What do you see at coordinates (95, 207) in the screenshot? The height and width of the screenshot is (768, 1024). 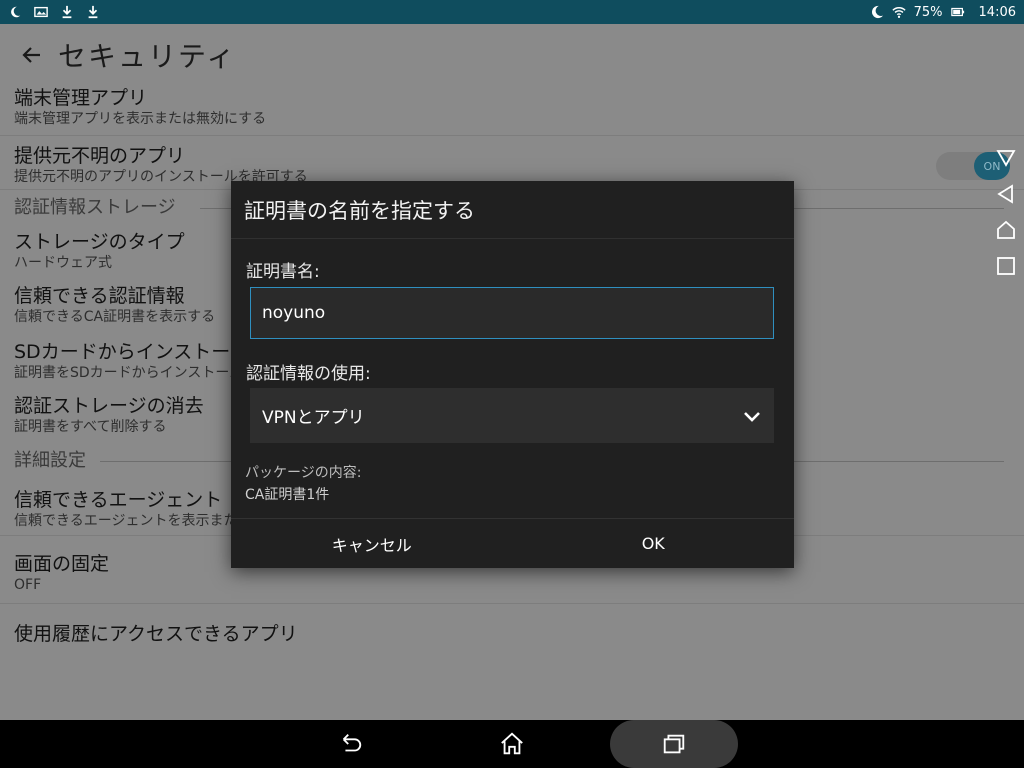 I see `section-title: 認証情報ストレージ` at bounding box center [95, 207].